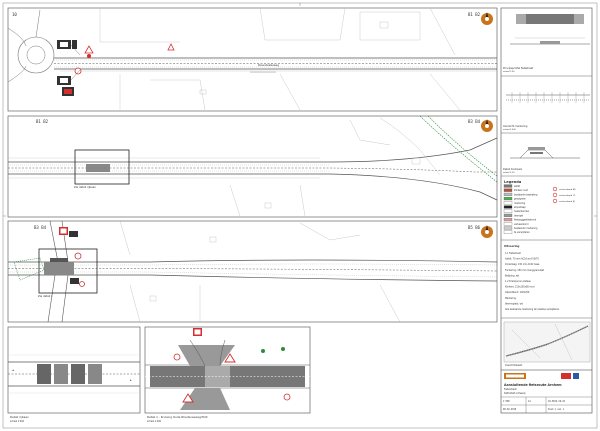 This screenshot has width=600, height=431. What do you see at coordinates (517, 292) in the screenshot?
I see `note-line: Opsluitband: 100x250` at bounding box center [517, 292].